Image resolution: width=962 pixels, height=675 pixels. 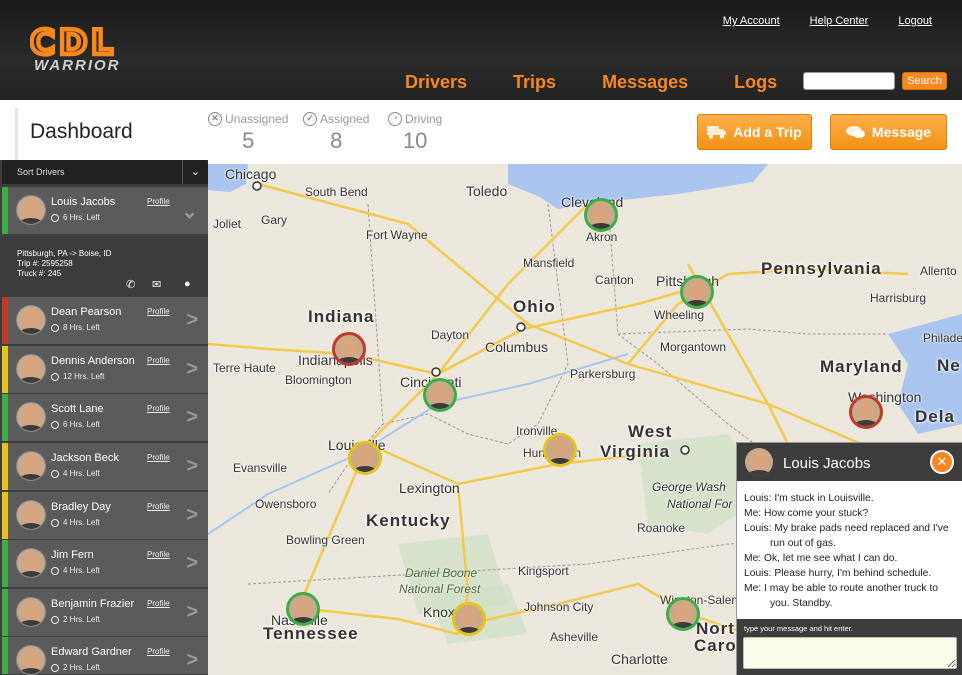 What do you see at coordinates (156, 284) in the screenshot?
I see `mail-icon: ✉` at bounding box center [156, 284].